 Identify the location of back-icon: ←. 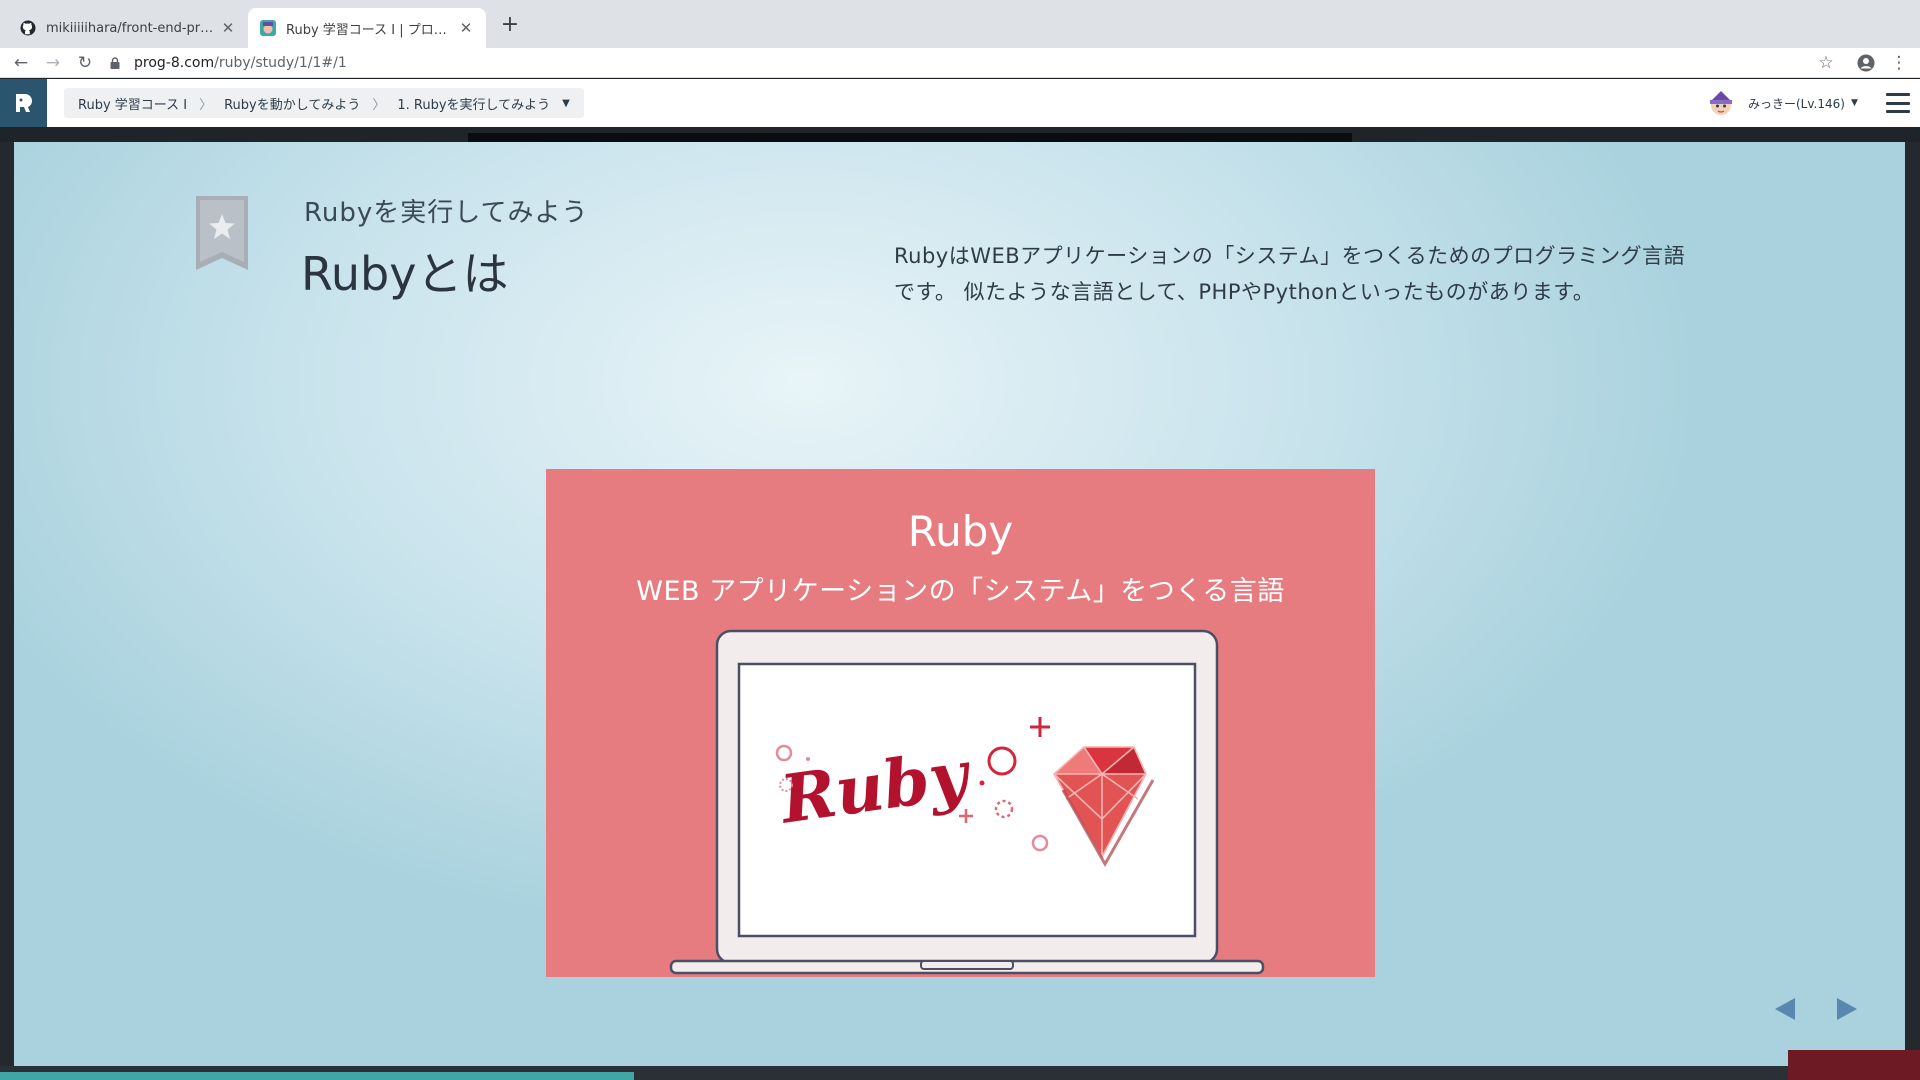
(21, 63).